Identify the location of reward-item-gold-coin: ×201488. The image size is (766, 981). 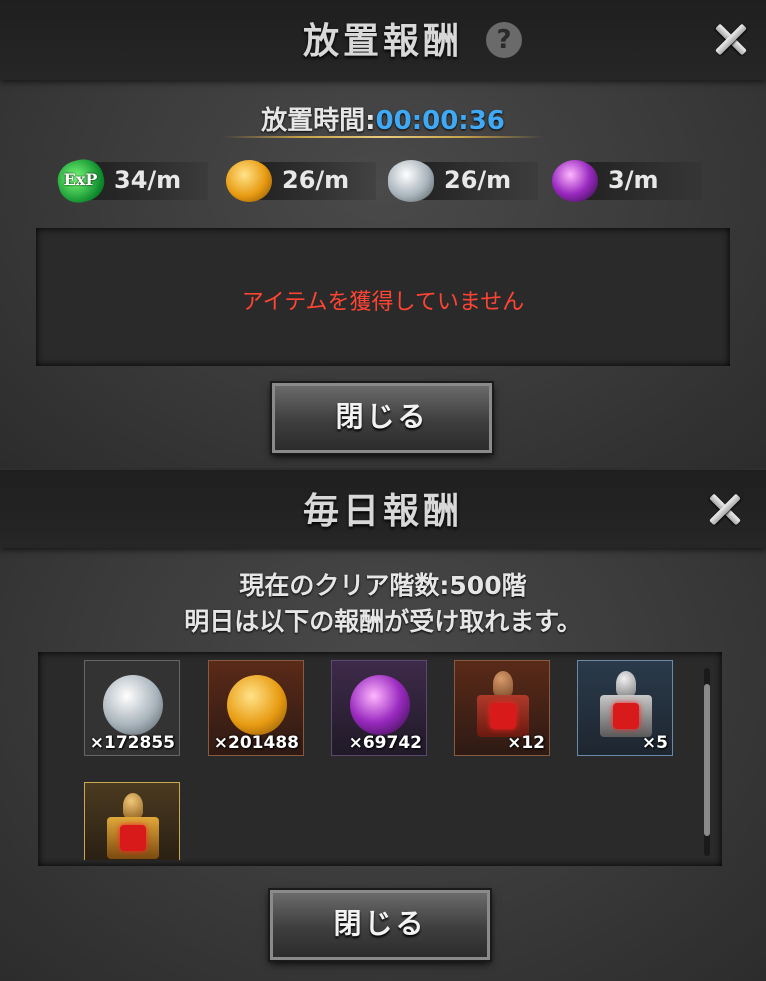
(256, 708).